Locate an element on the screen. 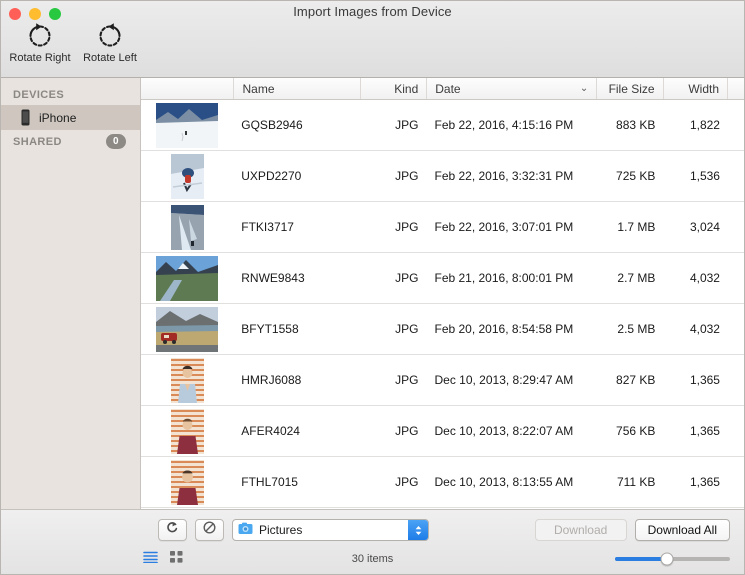  list-view-icon is located at coordinates (150, 559).